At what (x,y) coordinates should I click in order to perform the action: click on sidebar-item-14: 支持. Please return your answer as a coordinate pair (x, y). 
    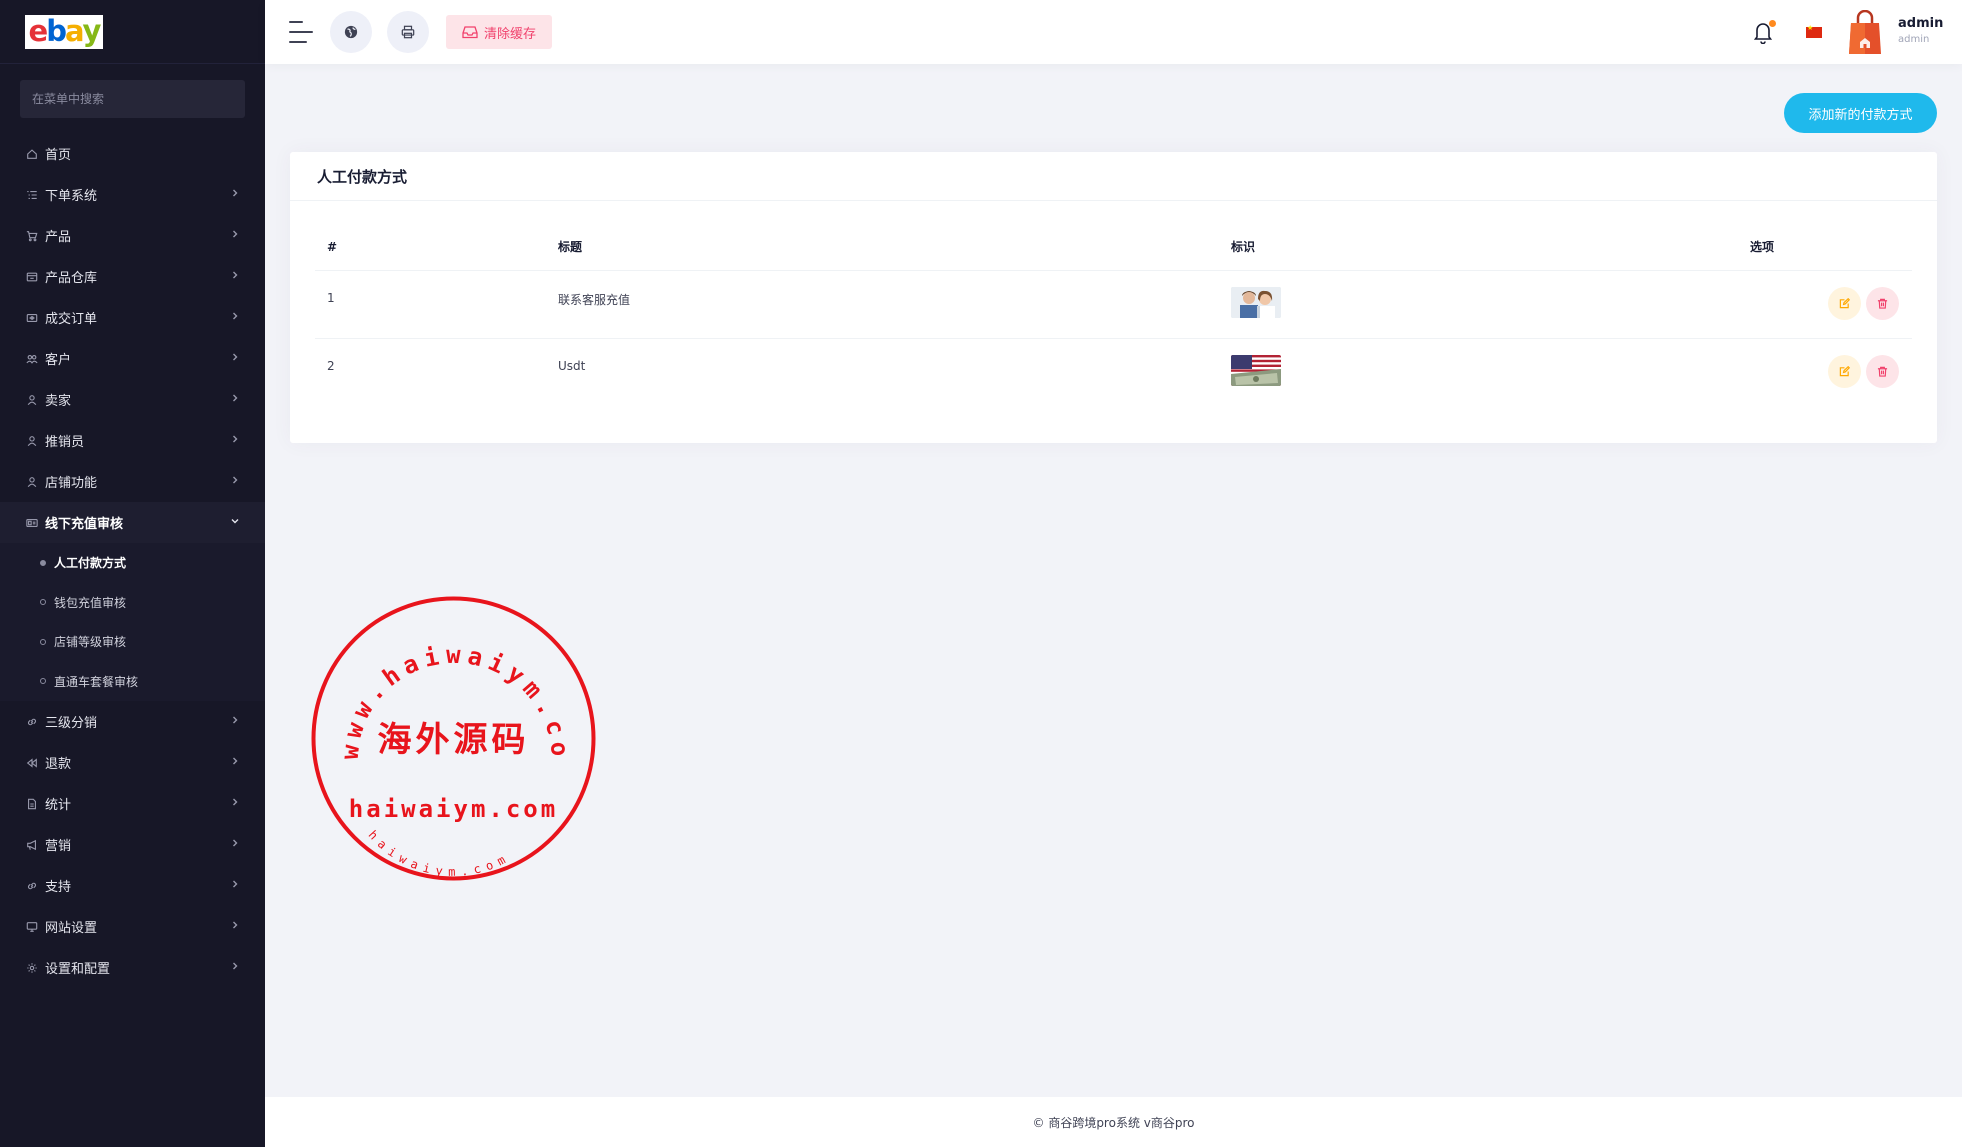
    Looking at the image, I should click on (132, 885).